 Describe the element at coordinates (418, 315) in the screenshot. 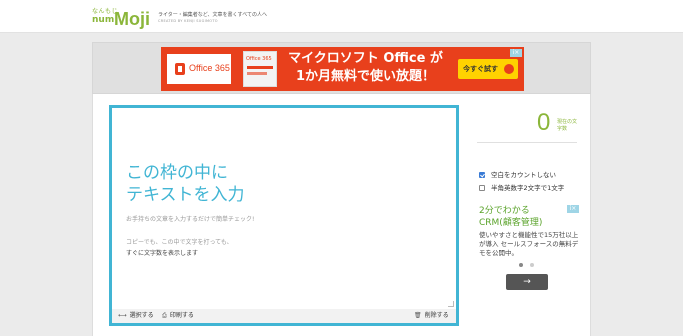

I see `trash-icon: 🗑` at that location.